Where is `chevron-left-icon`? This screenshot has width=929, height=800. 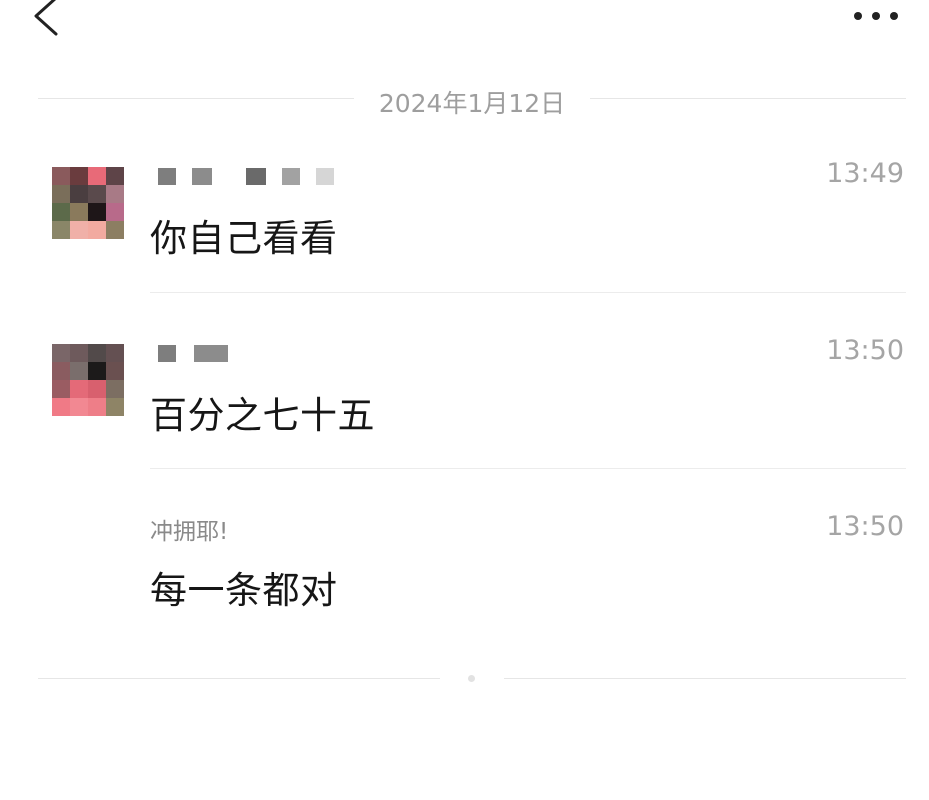 chevron-left-icon is located at coordinates (47, 19).